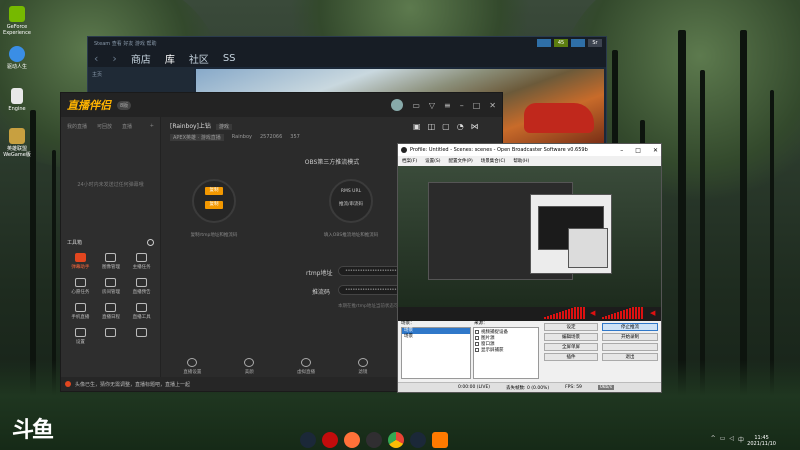 The image size is (800, 450). What do you see at coordinates (761, 441) in the screenshot?
I see `taskbar-clock: 11:45 2021/11/10` at bounding box center [761, 441].